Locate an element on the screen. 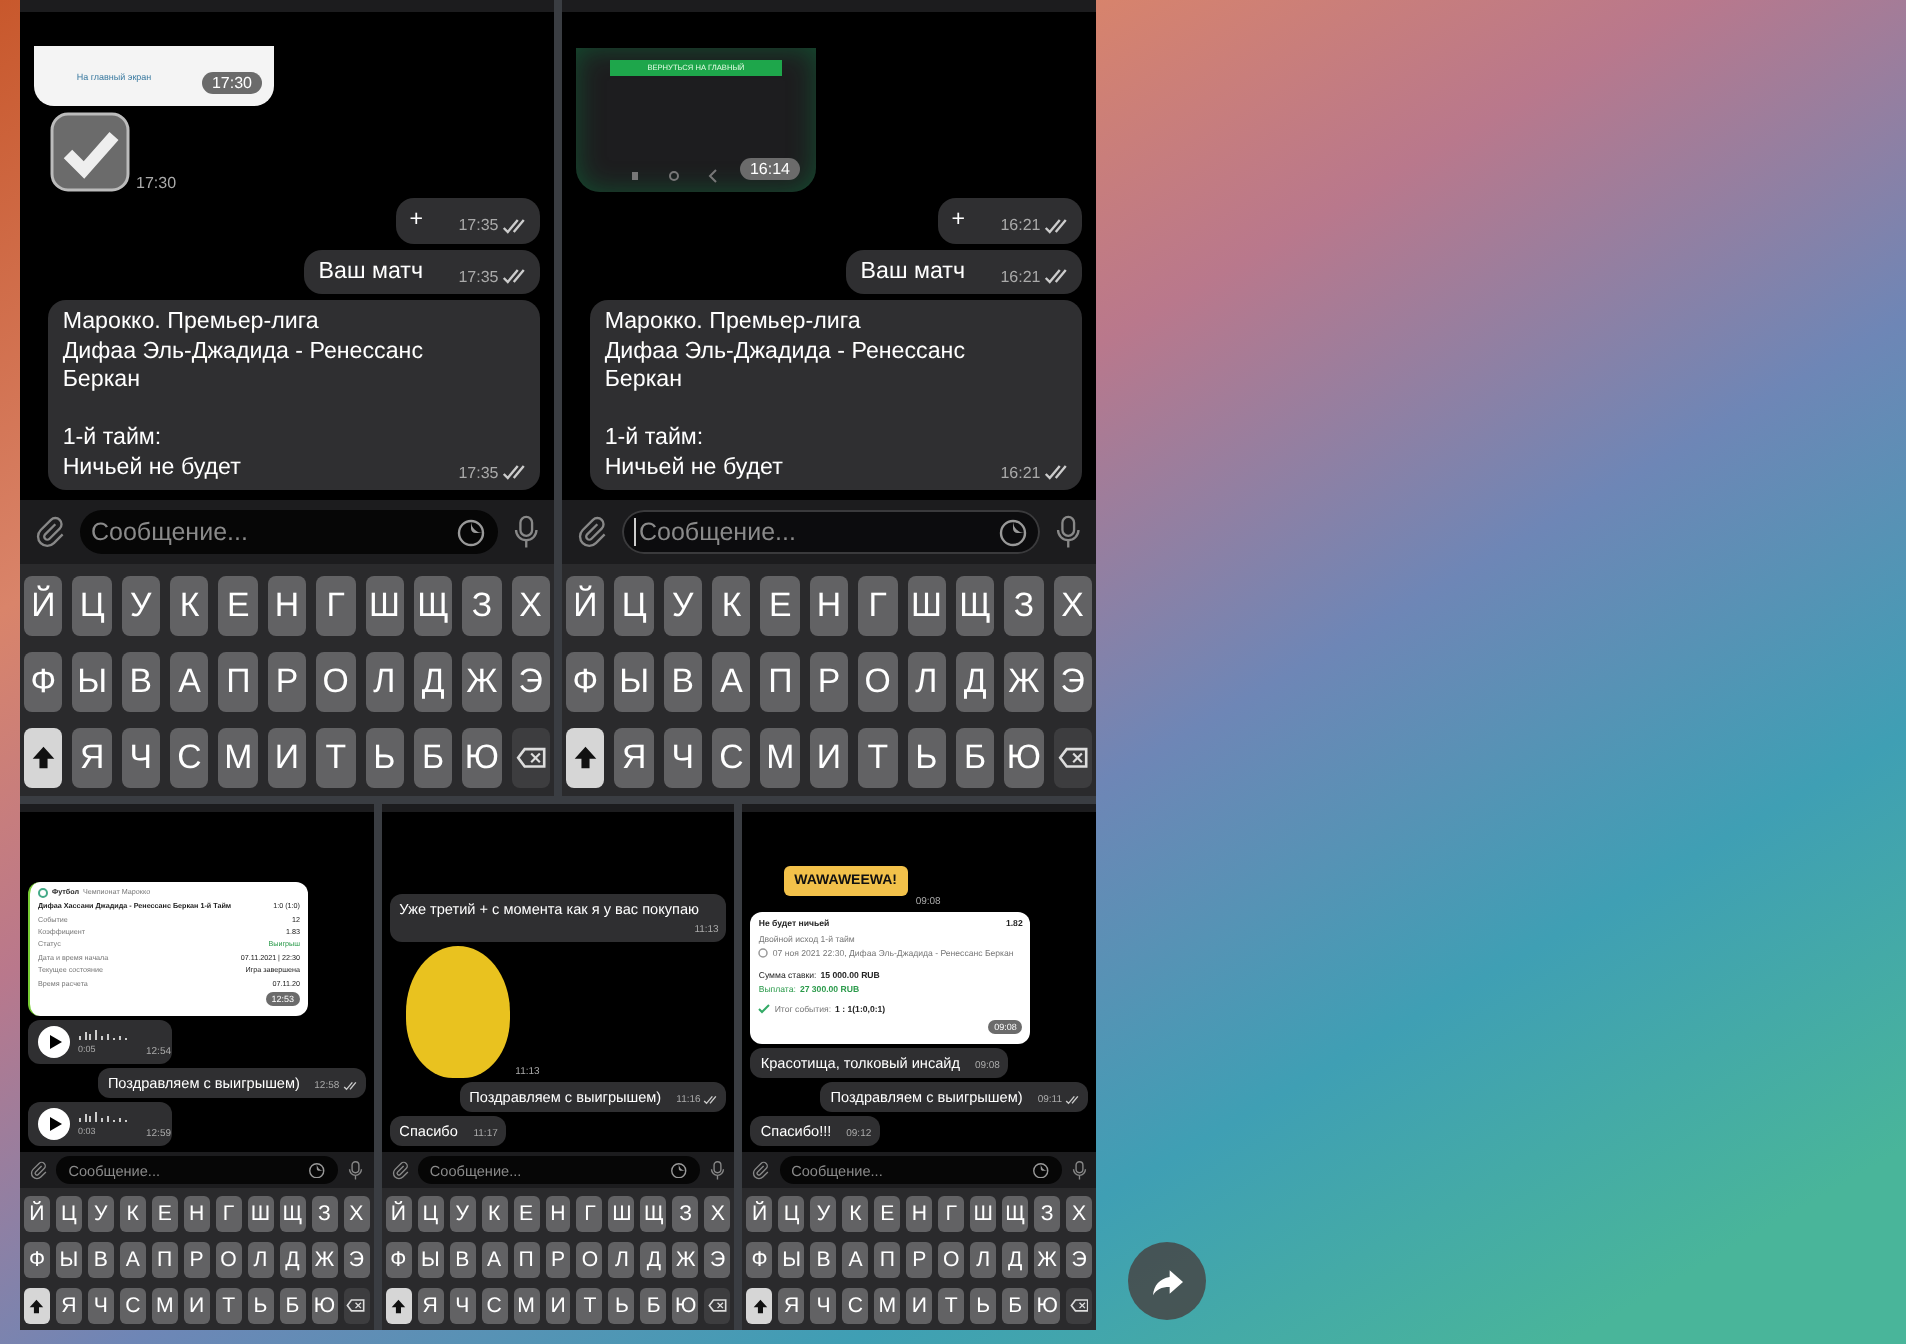  keyboard-key: Н is located at coordinates (558, 1214).